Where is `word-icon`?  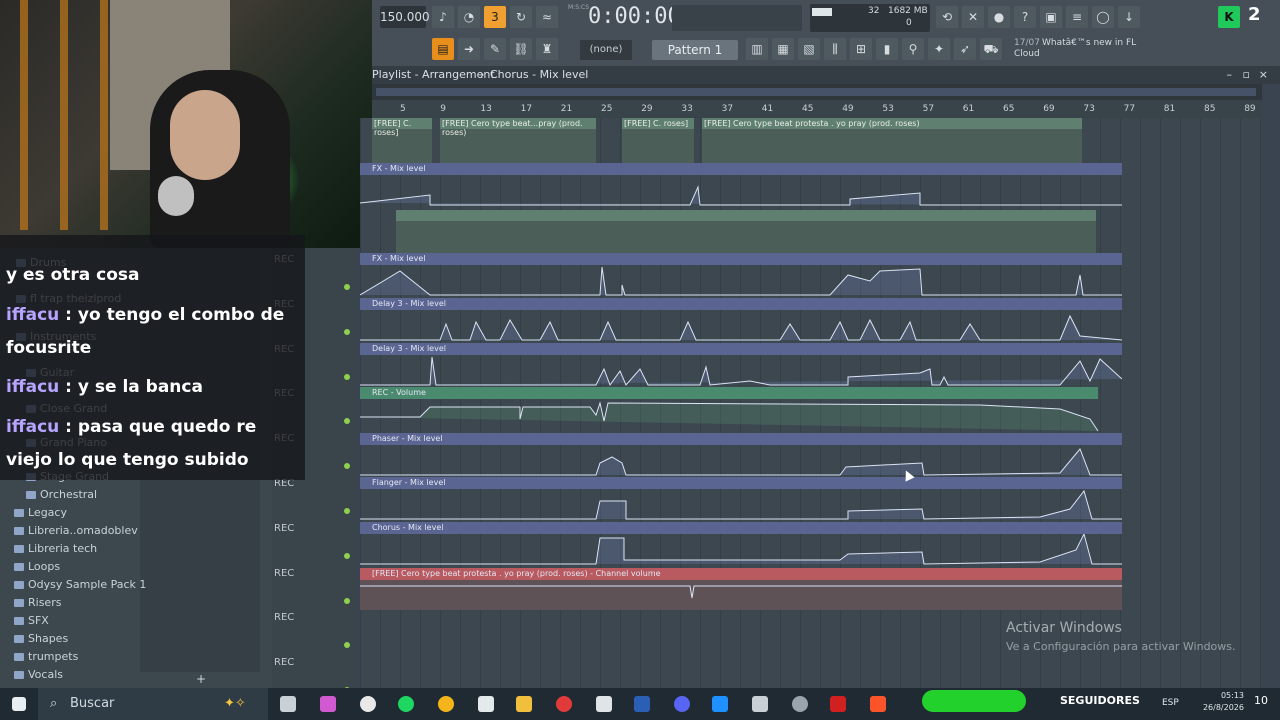
word-icon is located at coordinates (642, 704).